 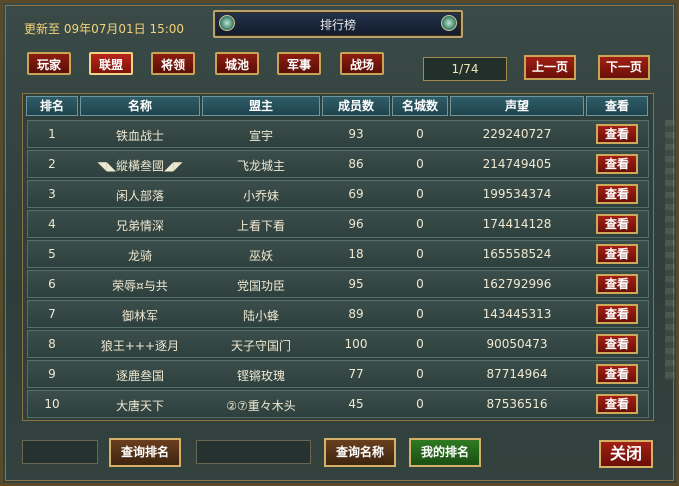 What do you see at coordinates (356, 134) in the screenshot?
I see `members-cell: 93` at bounding box center [356, 134].